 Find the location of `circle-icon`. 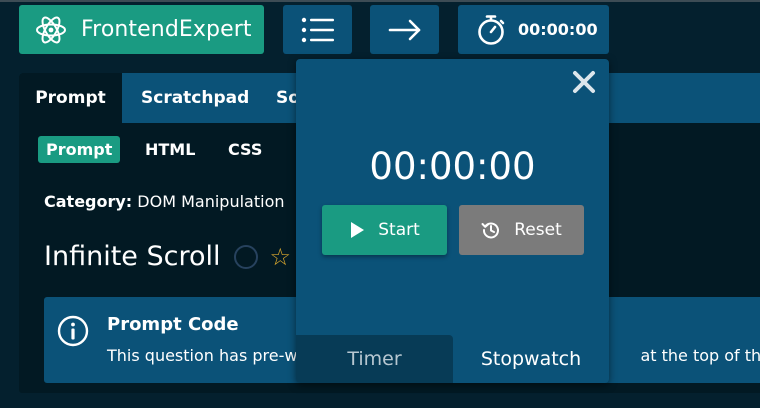

circle-icon is located at coordinates (245, 256).